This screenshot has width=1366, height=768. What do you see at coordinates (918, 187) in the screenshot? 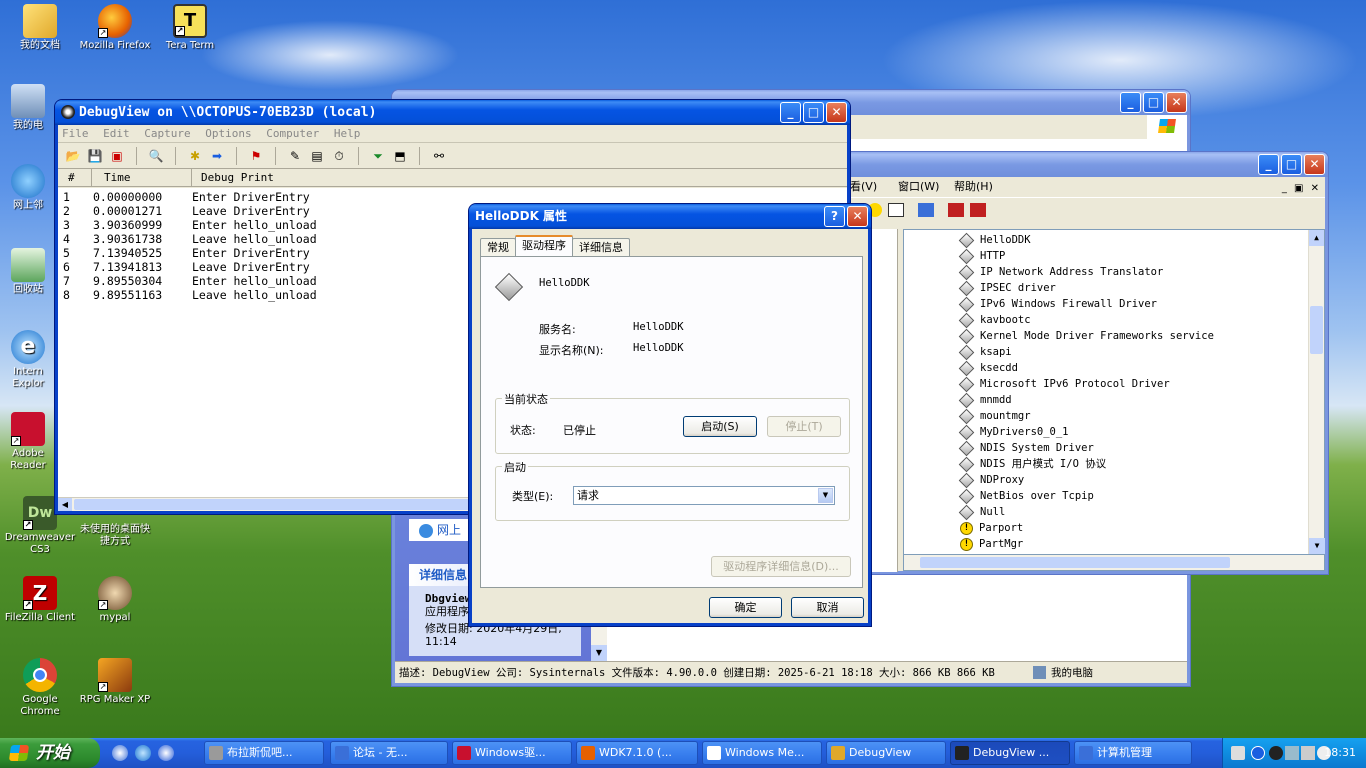
I see `menu-window: 窗口(W)` at bounding box center [918, 187].